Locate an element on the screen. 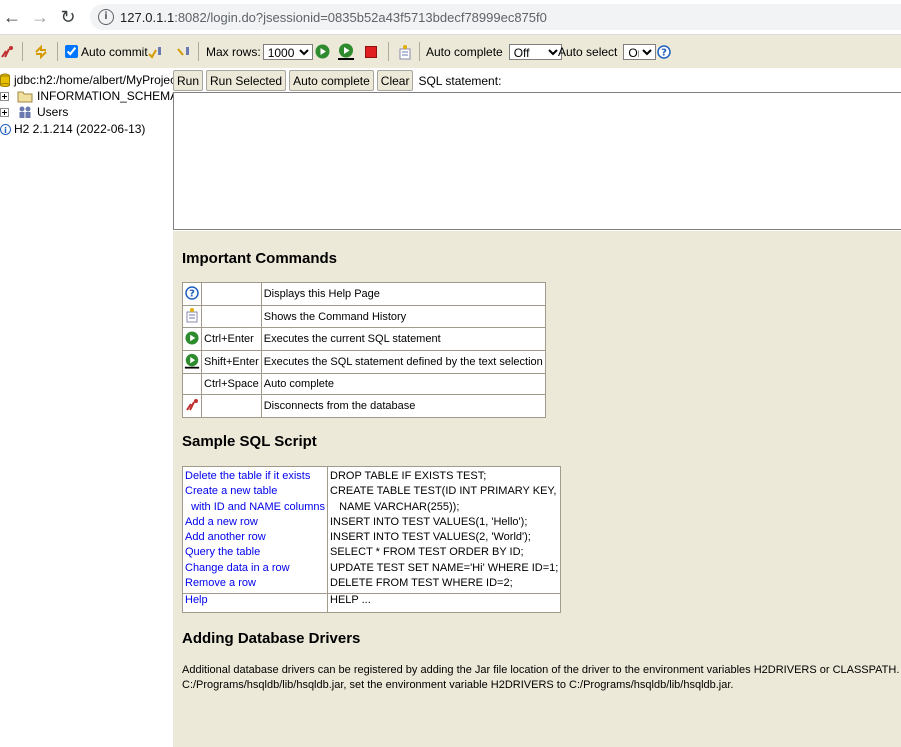 The width and height of the screenshot is (901, 747). command-description: Executes the current SQL statement is located at coordinates (403, 339).